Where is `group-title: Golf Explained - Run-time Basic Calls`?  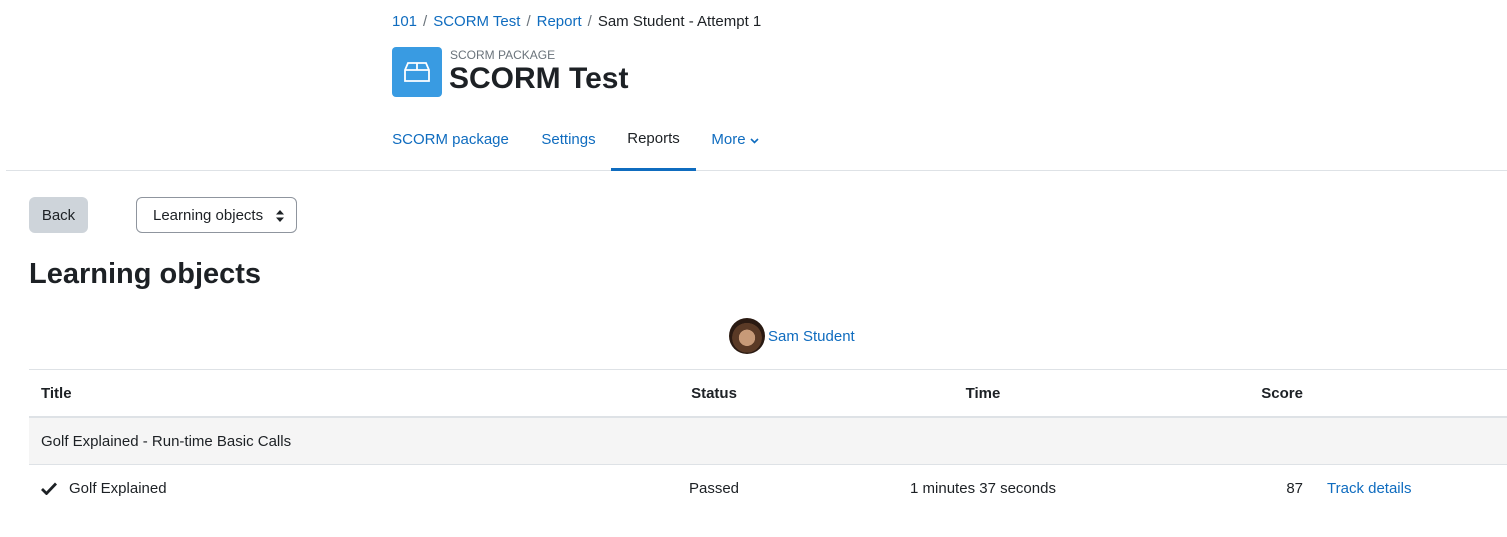 group-title: Golf Explained - Run-time Basic Calls is located at coordinates (166, 441).